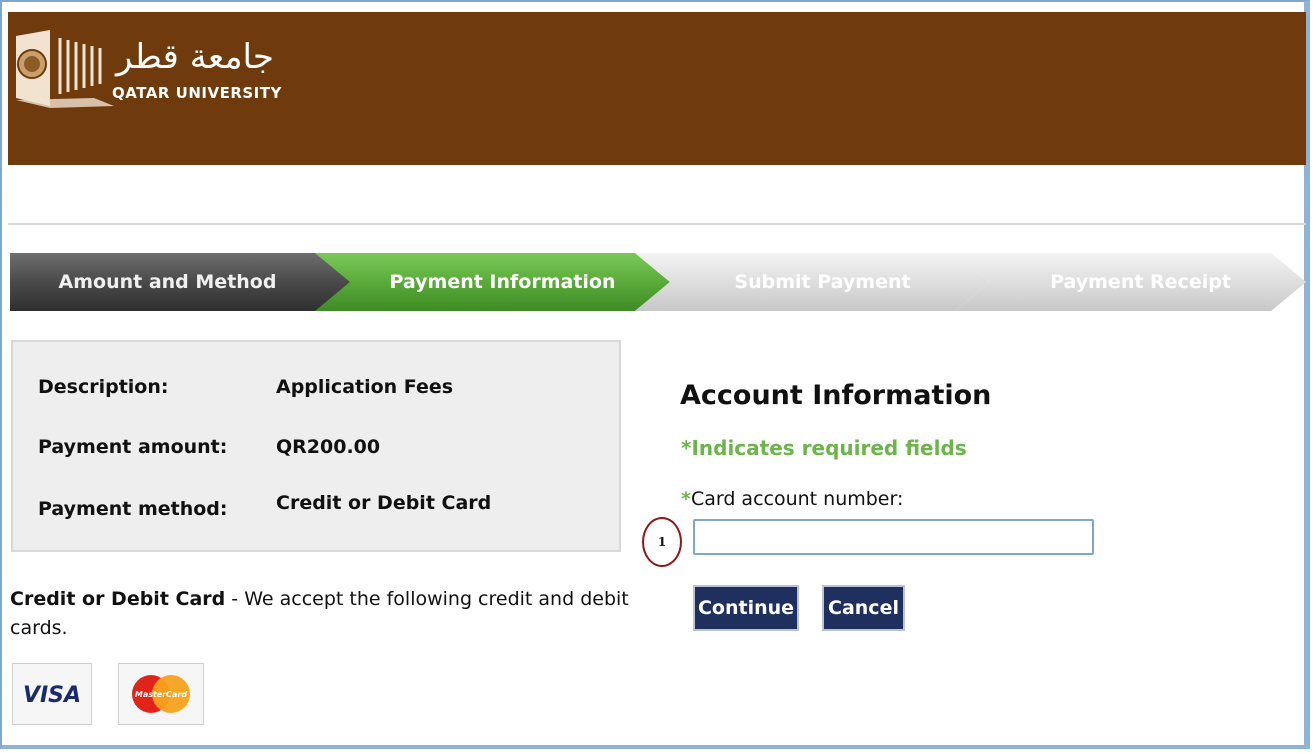 The width and height of the screenshot is (1314, 753). I want to click on amount-value: QR200.00, so click(328, 447).